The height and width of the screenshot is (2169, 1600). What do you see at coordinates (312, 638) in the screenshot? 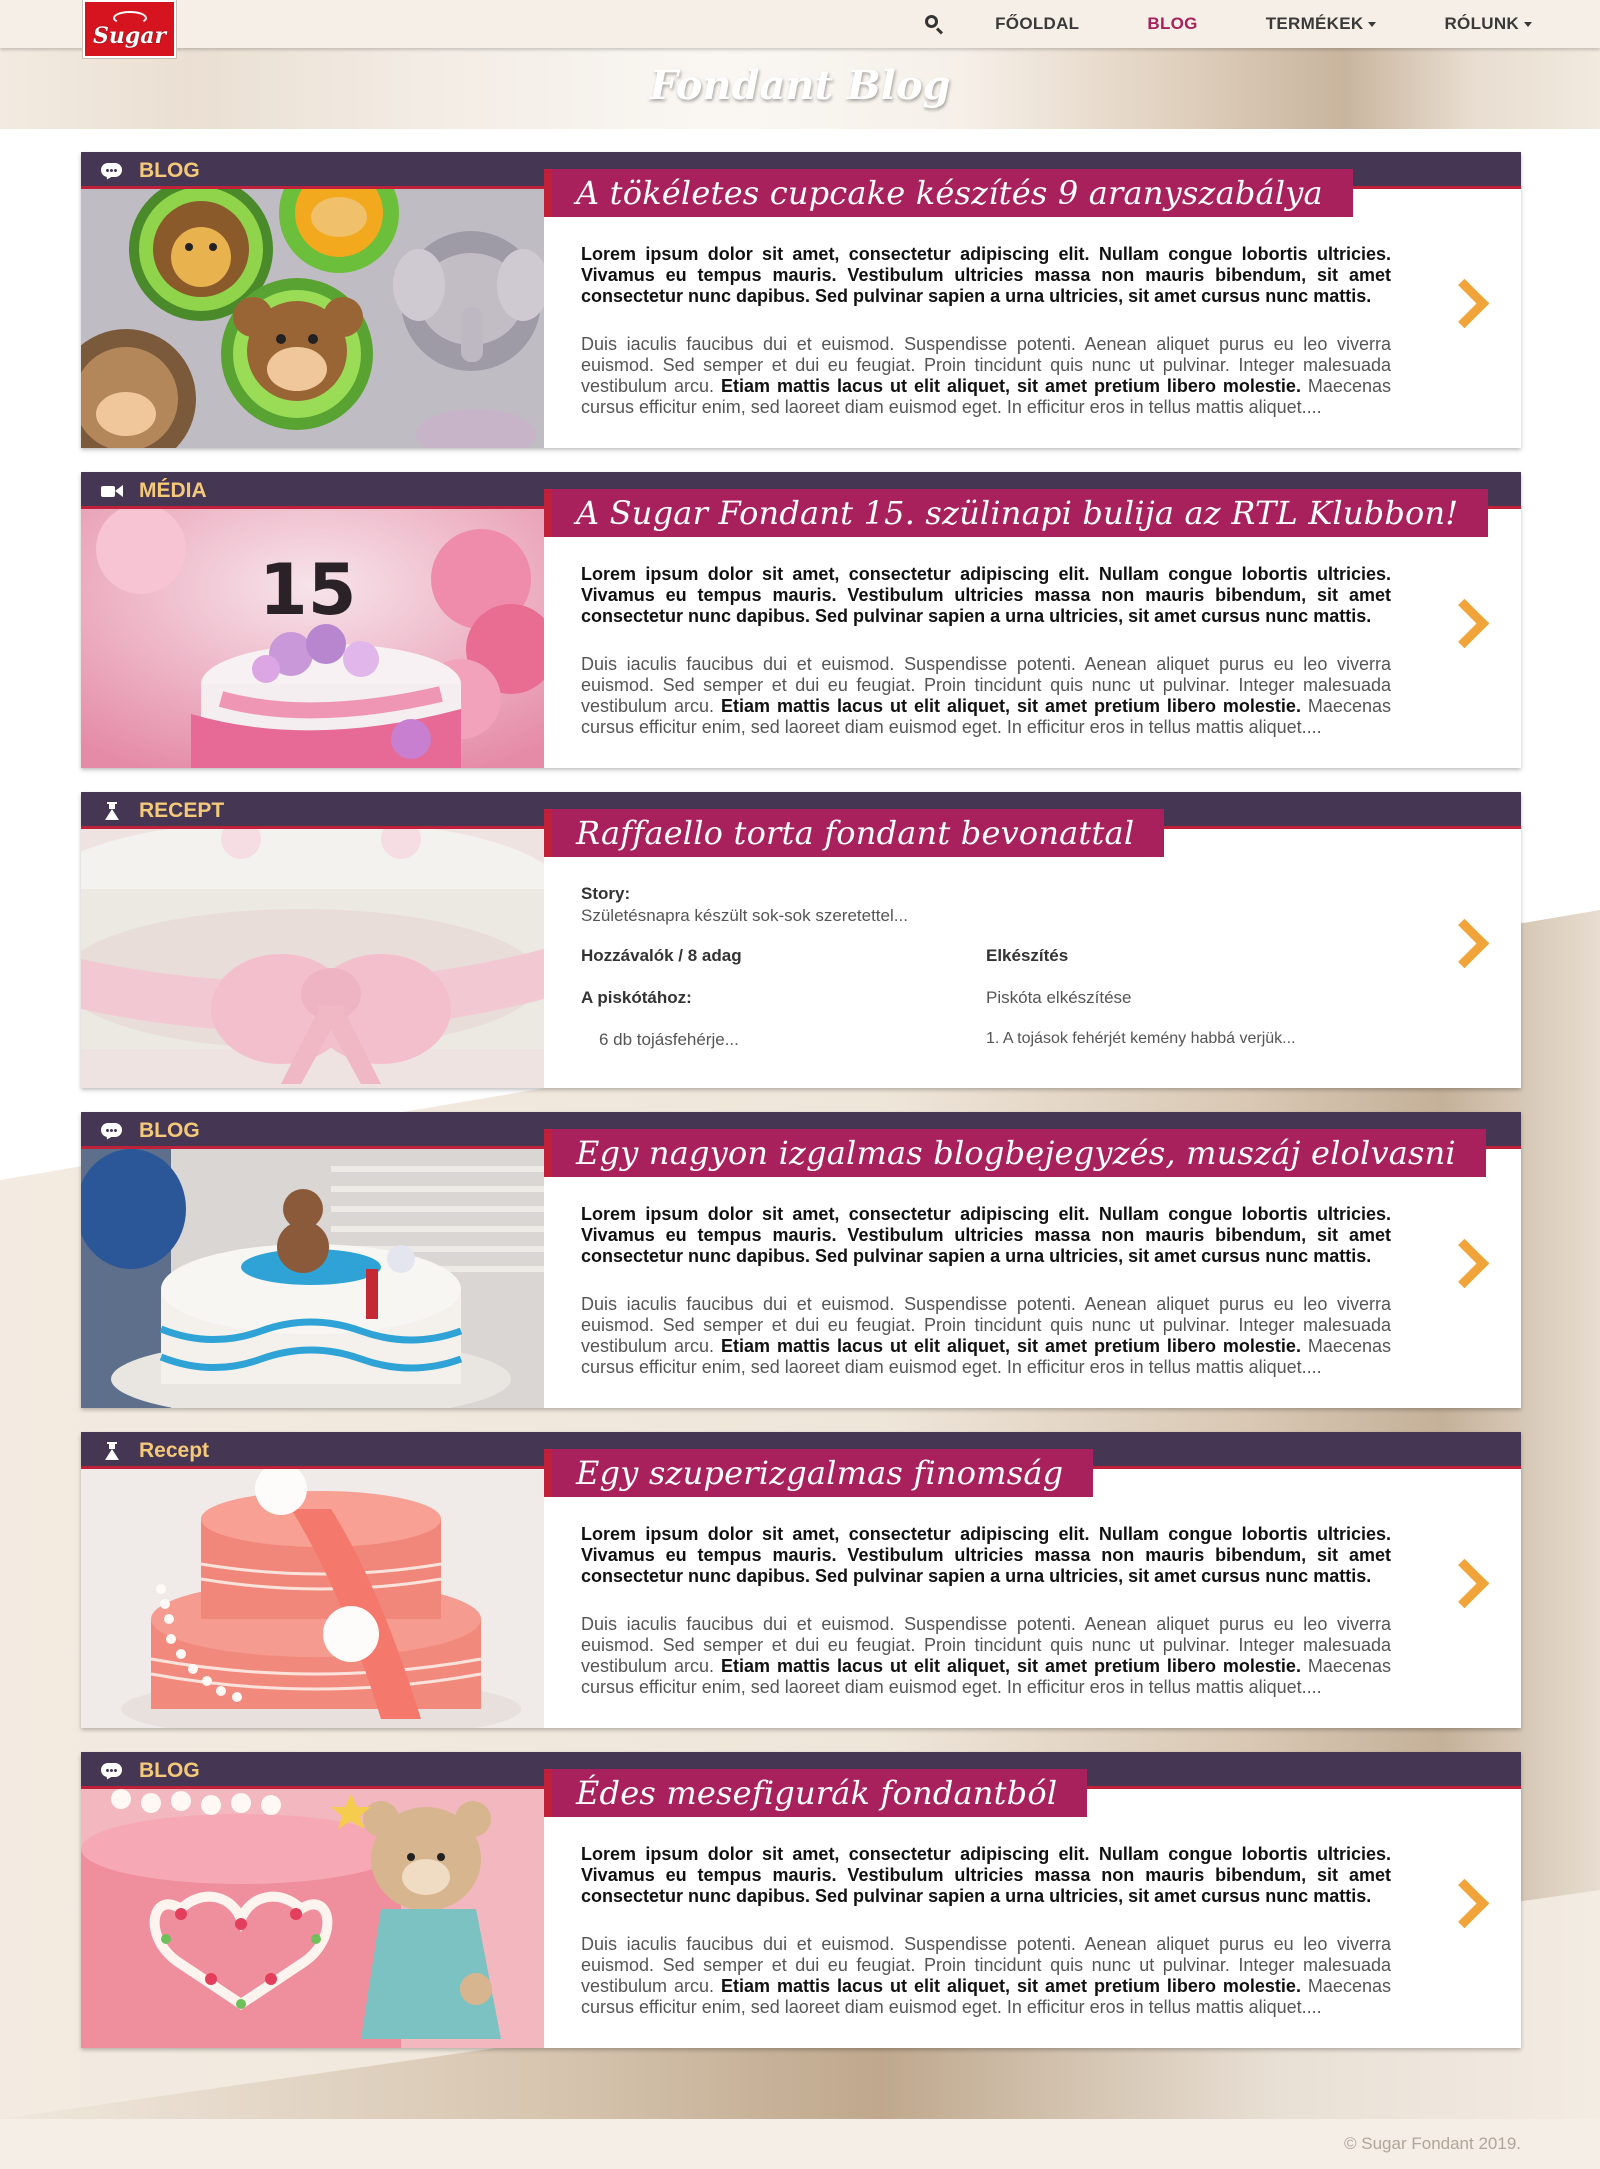
I see `post-image-birthday-cake: 15` at bounding box center [312, 638].